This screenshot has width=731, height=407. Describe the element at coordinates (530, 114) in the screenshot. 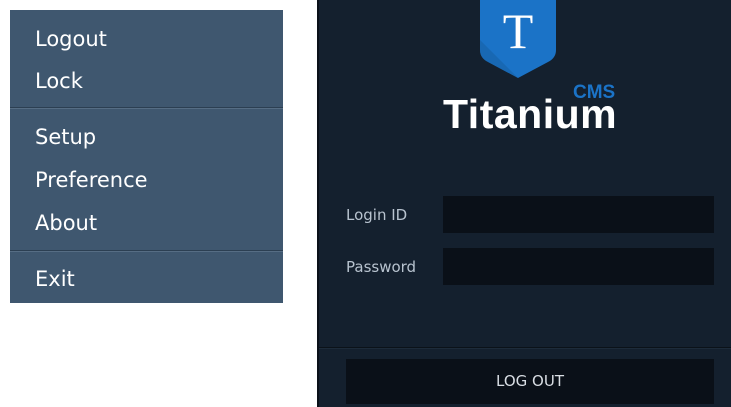

I see `logo-wordmark: Titanium` at that location.